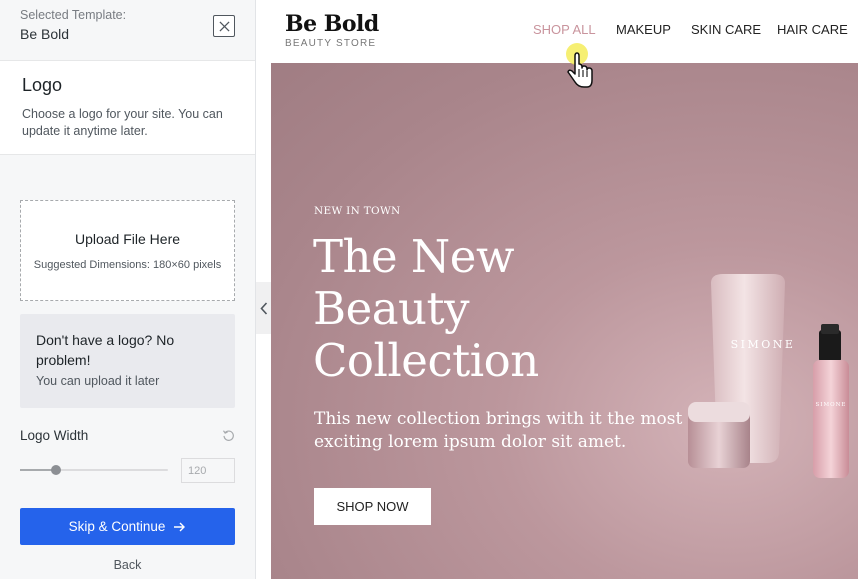  What do you see at coordinates (127, 565) in the screenshot?
I see `back-link: Back` at bounding box center [127, 565].